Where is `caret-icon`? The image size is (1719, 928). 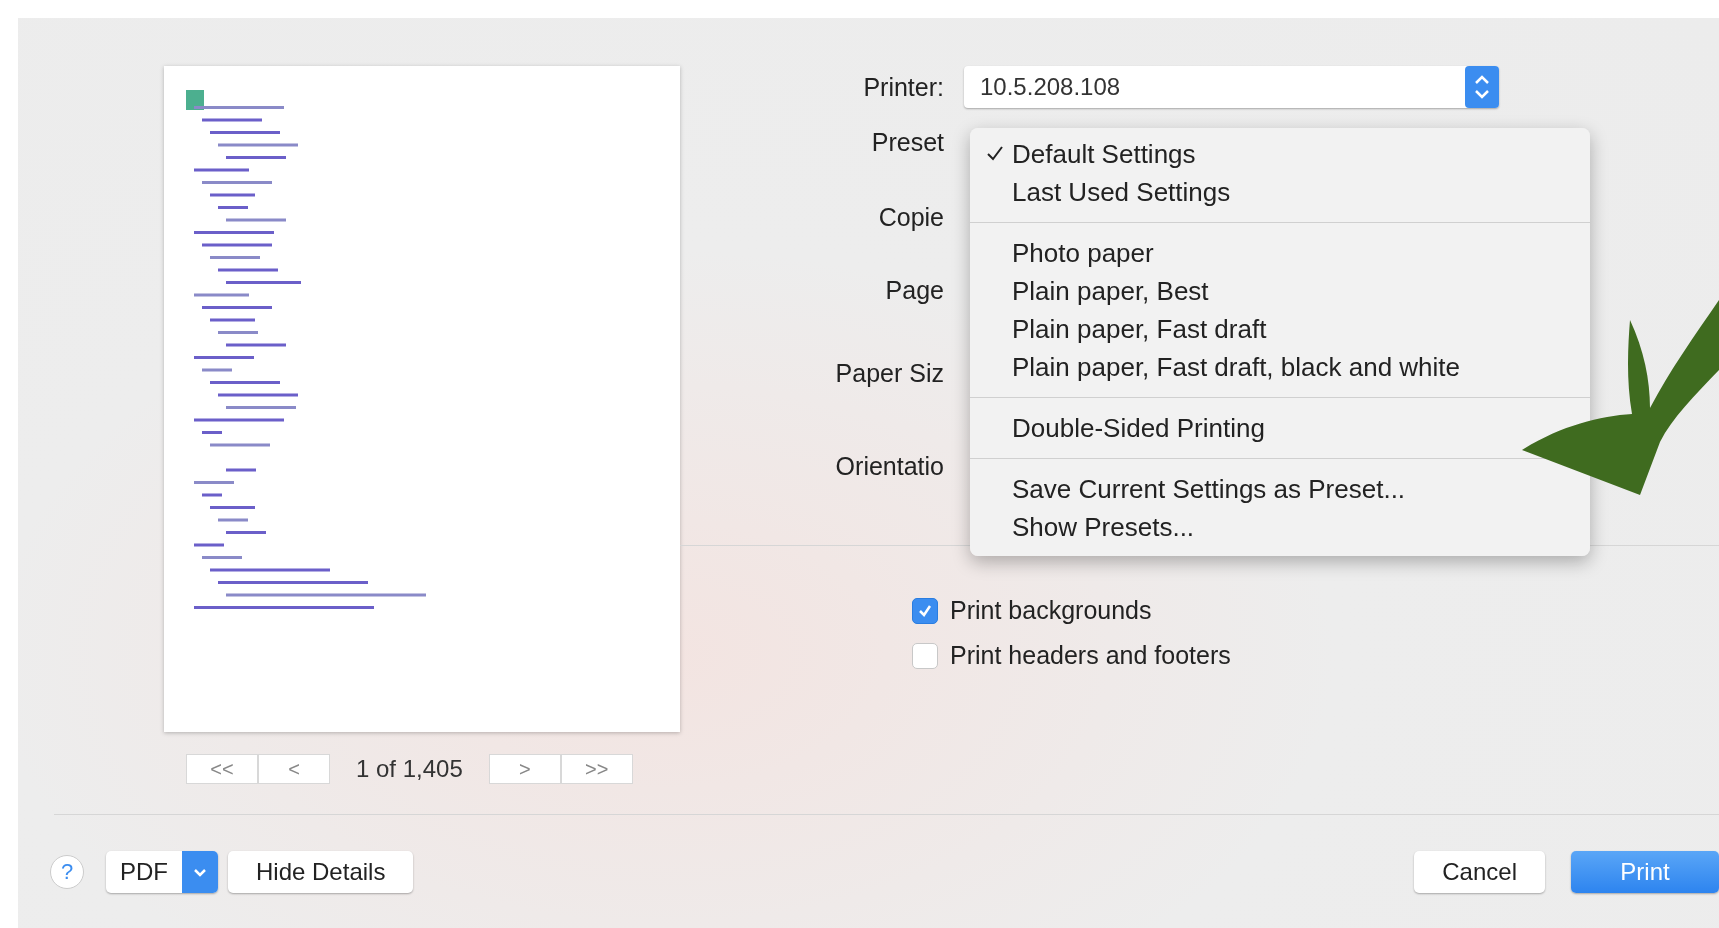
caret-icon is located at coordinates (200, 871).